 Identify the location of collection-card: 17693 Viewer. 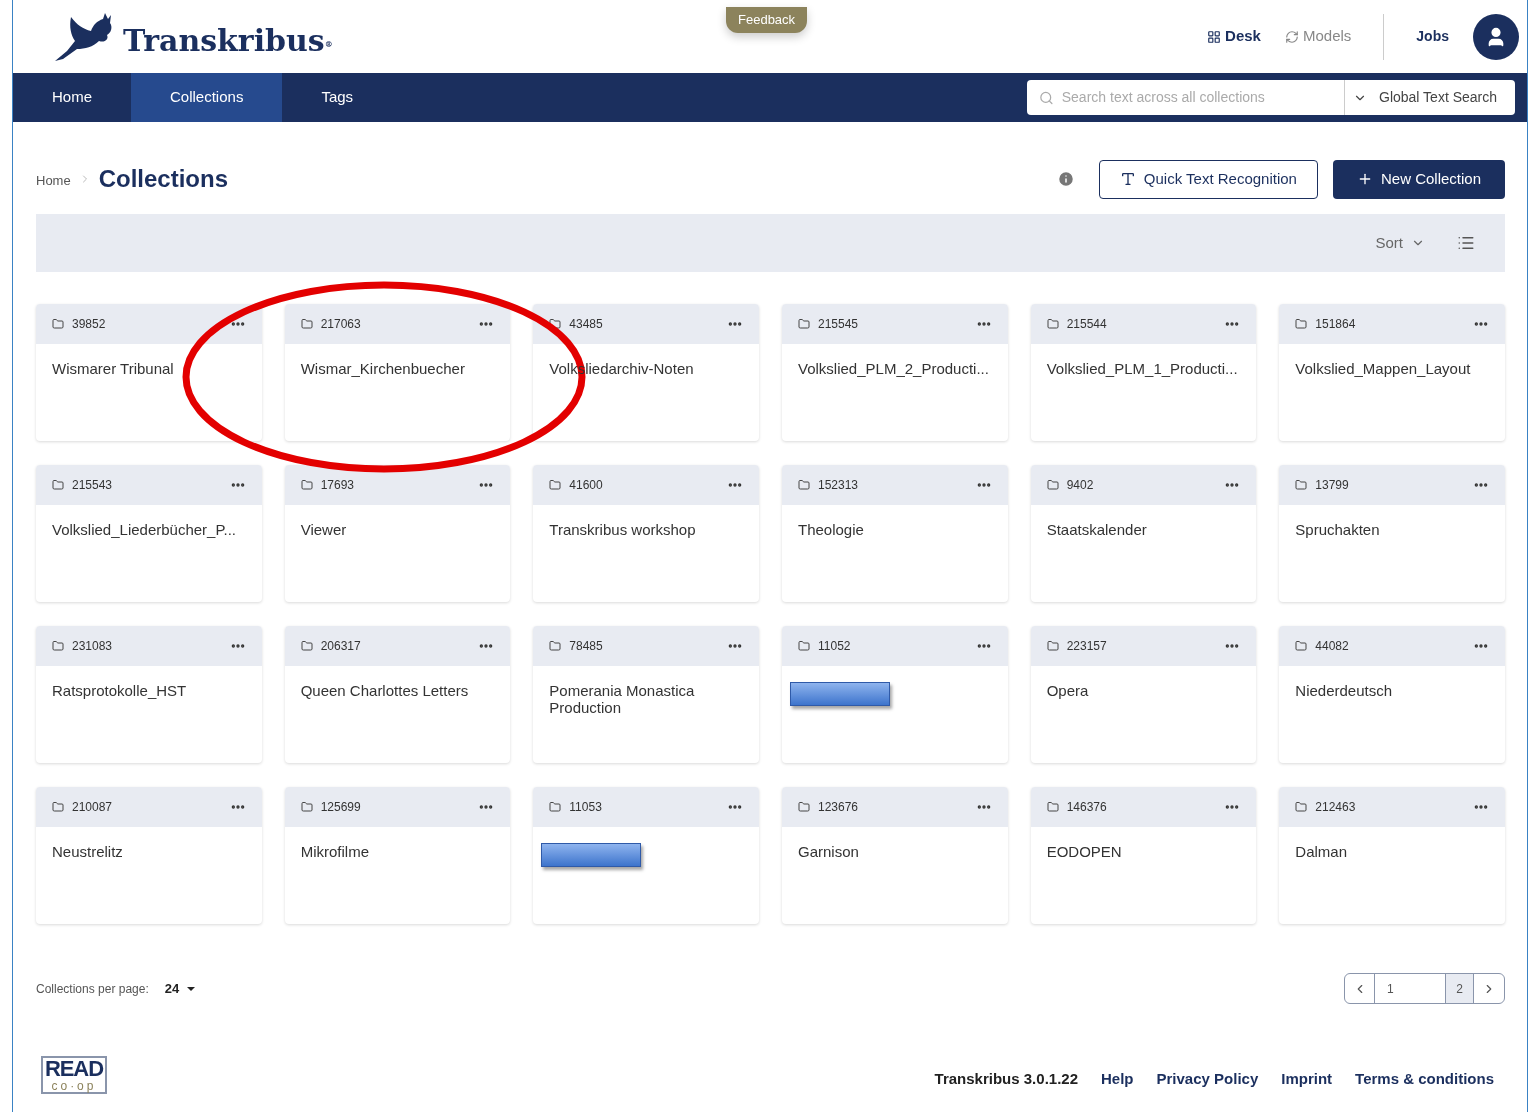
(397, 533).